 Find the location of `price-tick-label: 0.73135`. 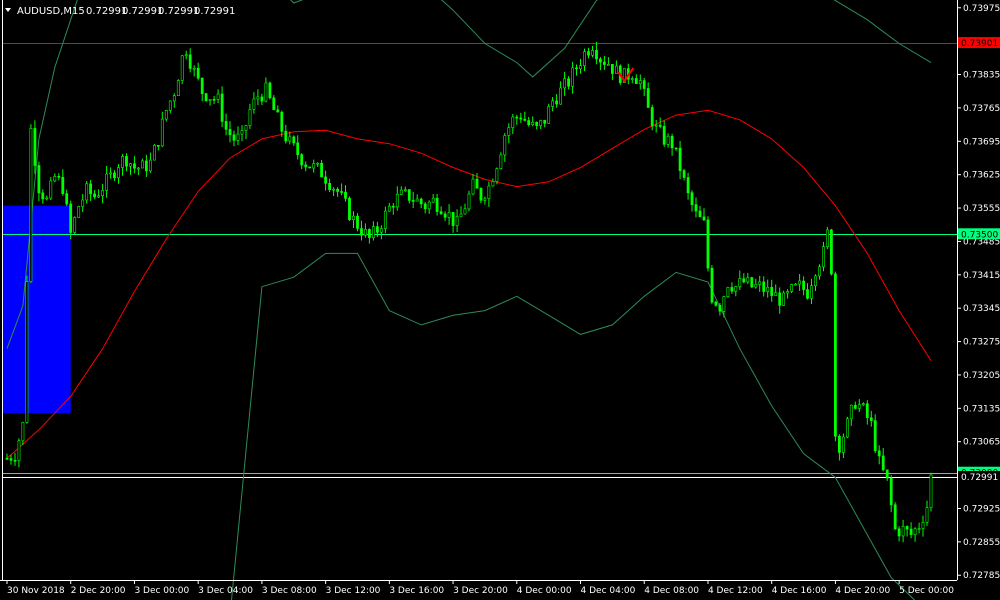

price-tick-label: 0.73135 is located at coordinates (981, 409).